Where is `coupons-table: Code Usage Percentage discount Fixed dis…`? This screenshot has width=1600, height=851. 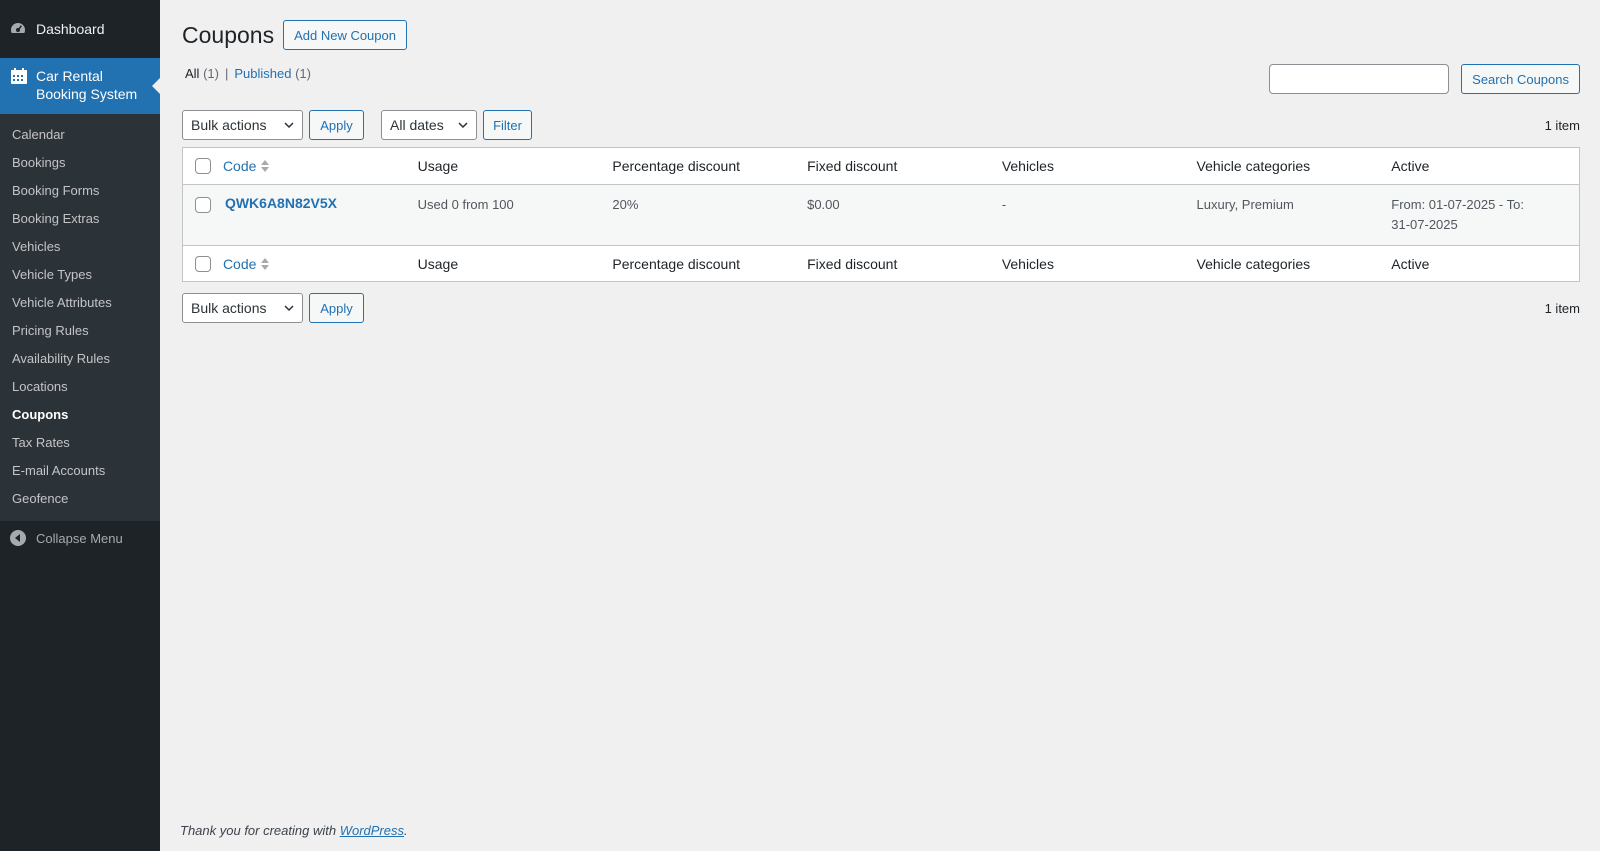
coupons-table: Code Usage Percentage discount Fixed dis… is located at coordinates (881, 214).